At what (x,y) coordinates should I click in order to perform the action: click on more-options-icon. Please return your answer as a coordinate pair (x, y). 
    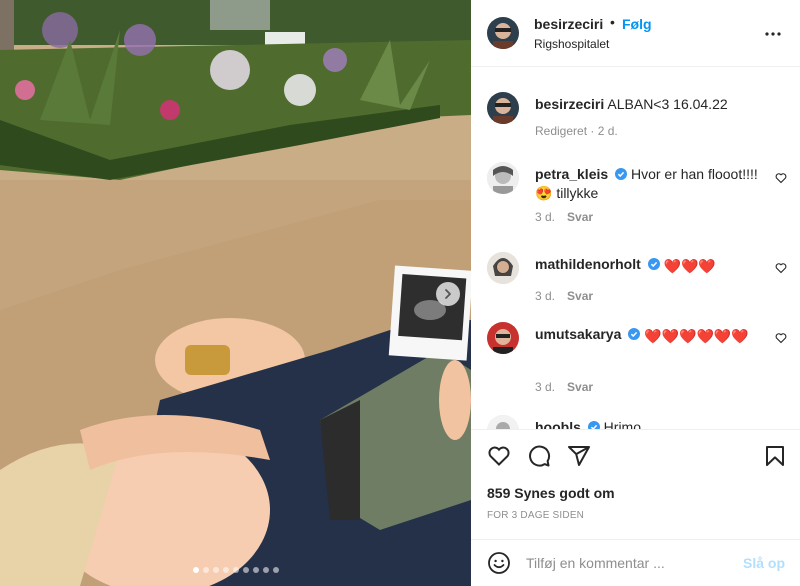
    Looking at the image, I should click on (773, 34).